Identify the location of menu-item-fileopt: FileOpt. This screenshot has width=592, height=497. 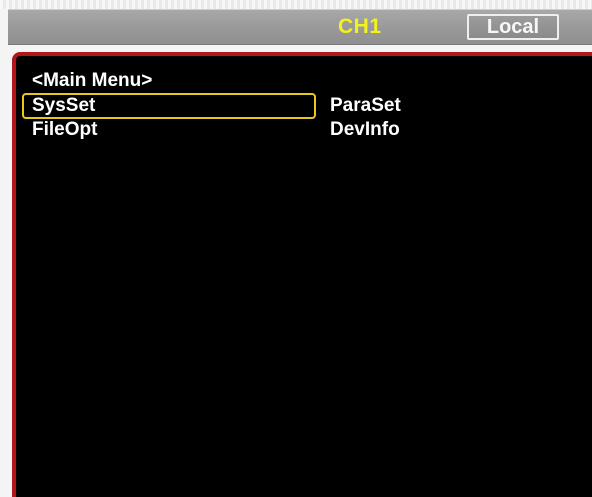
(64, 130).